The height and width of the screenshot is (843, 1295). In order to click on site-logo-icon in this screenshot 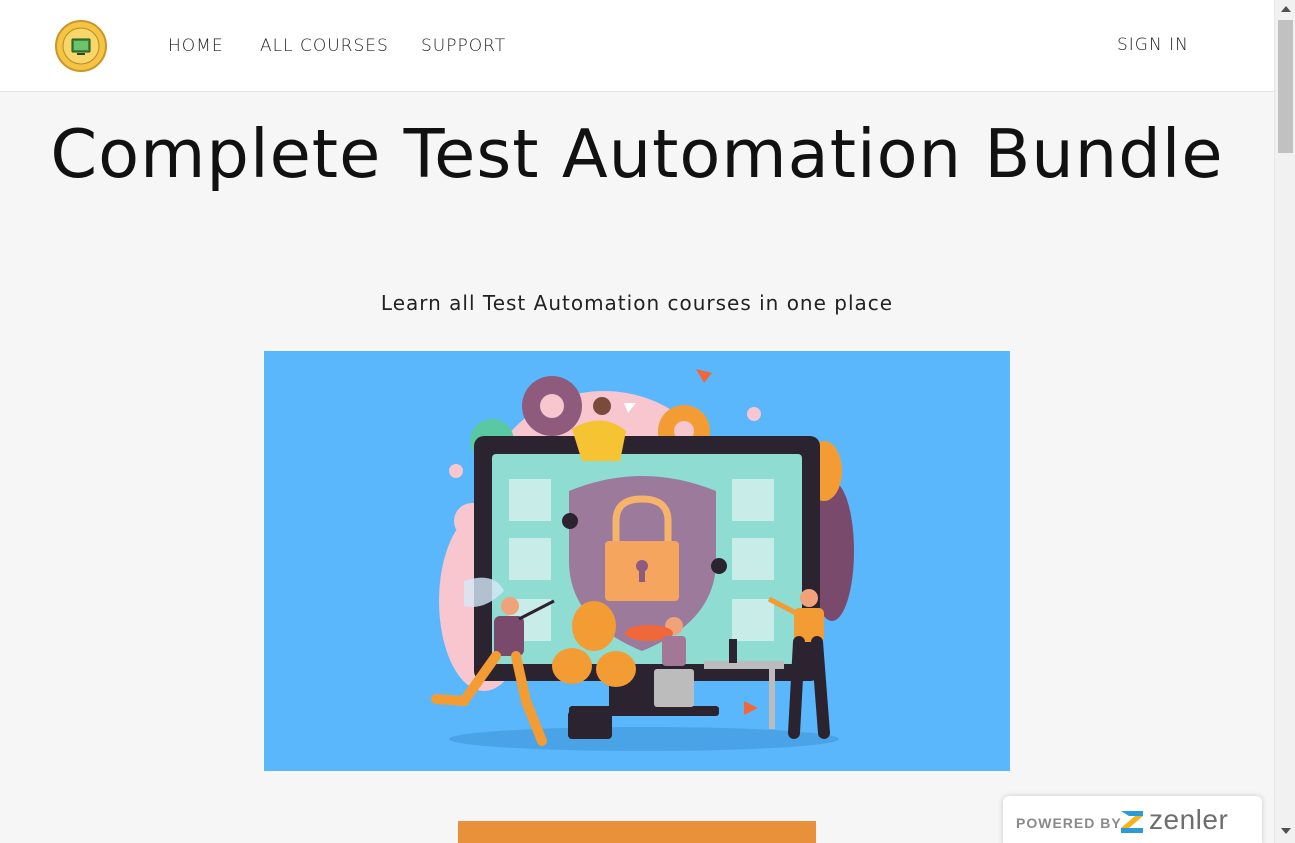, I will do `click(81, 46)`.